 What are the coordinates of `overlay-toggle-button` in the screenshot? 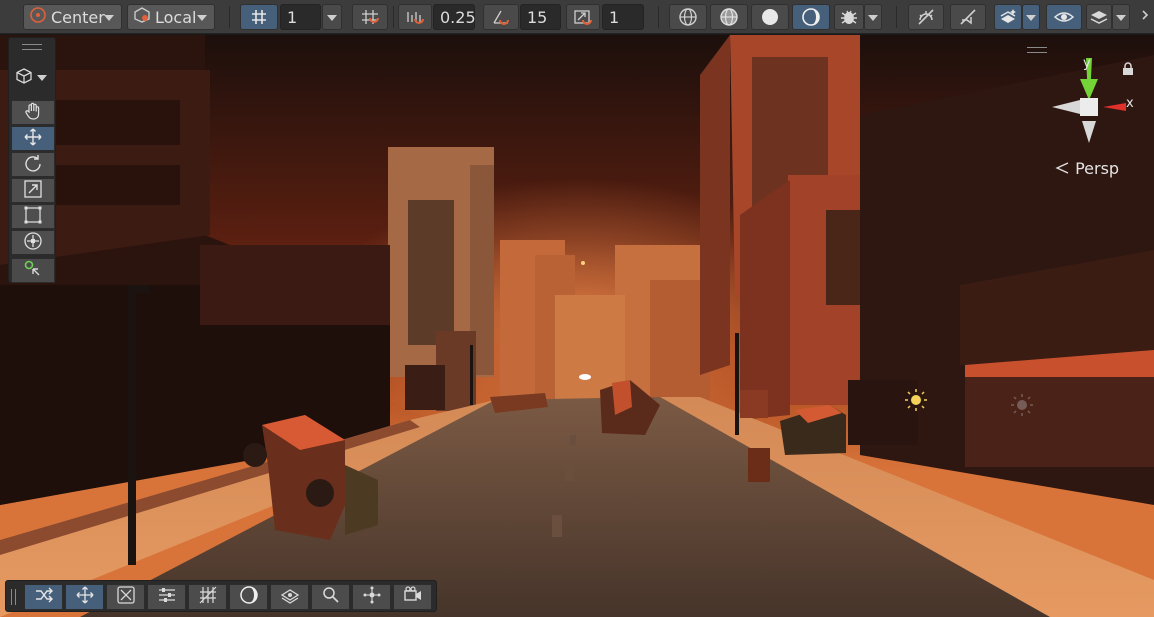 It's located at (43, 597).